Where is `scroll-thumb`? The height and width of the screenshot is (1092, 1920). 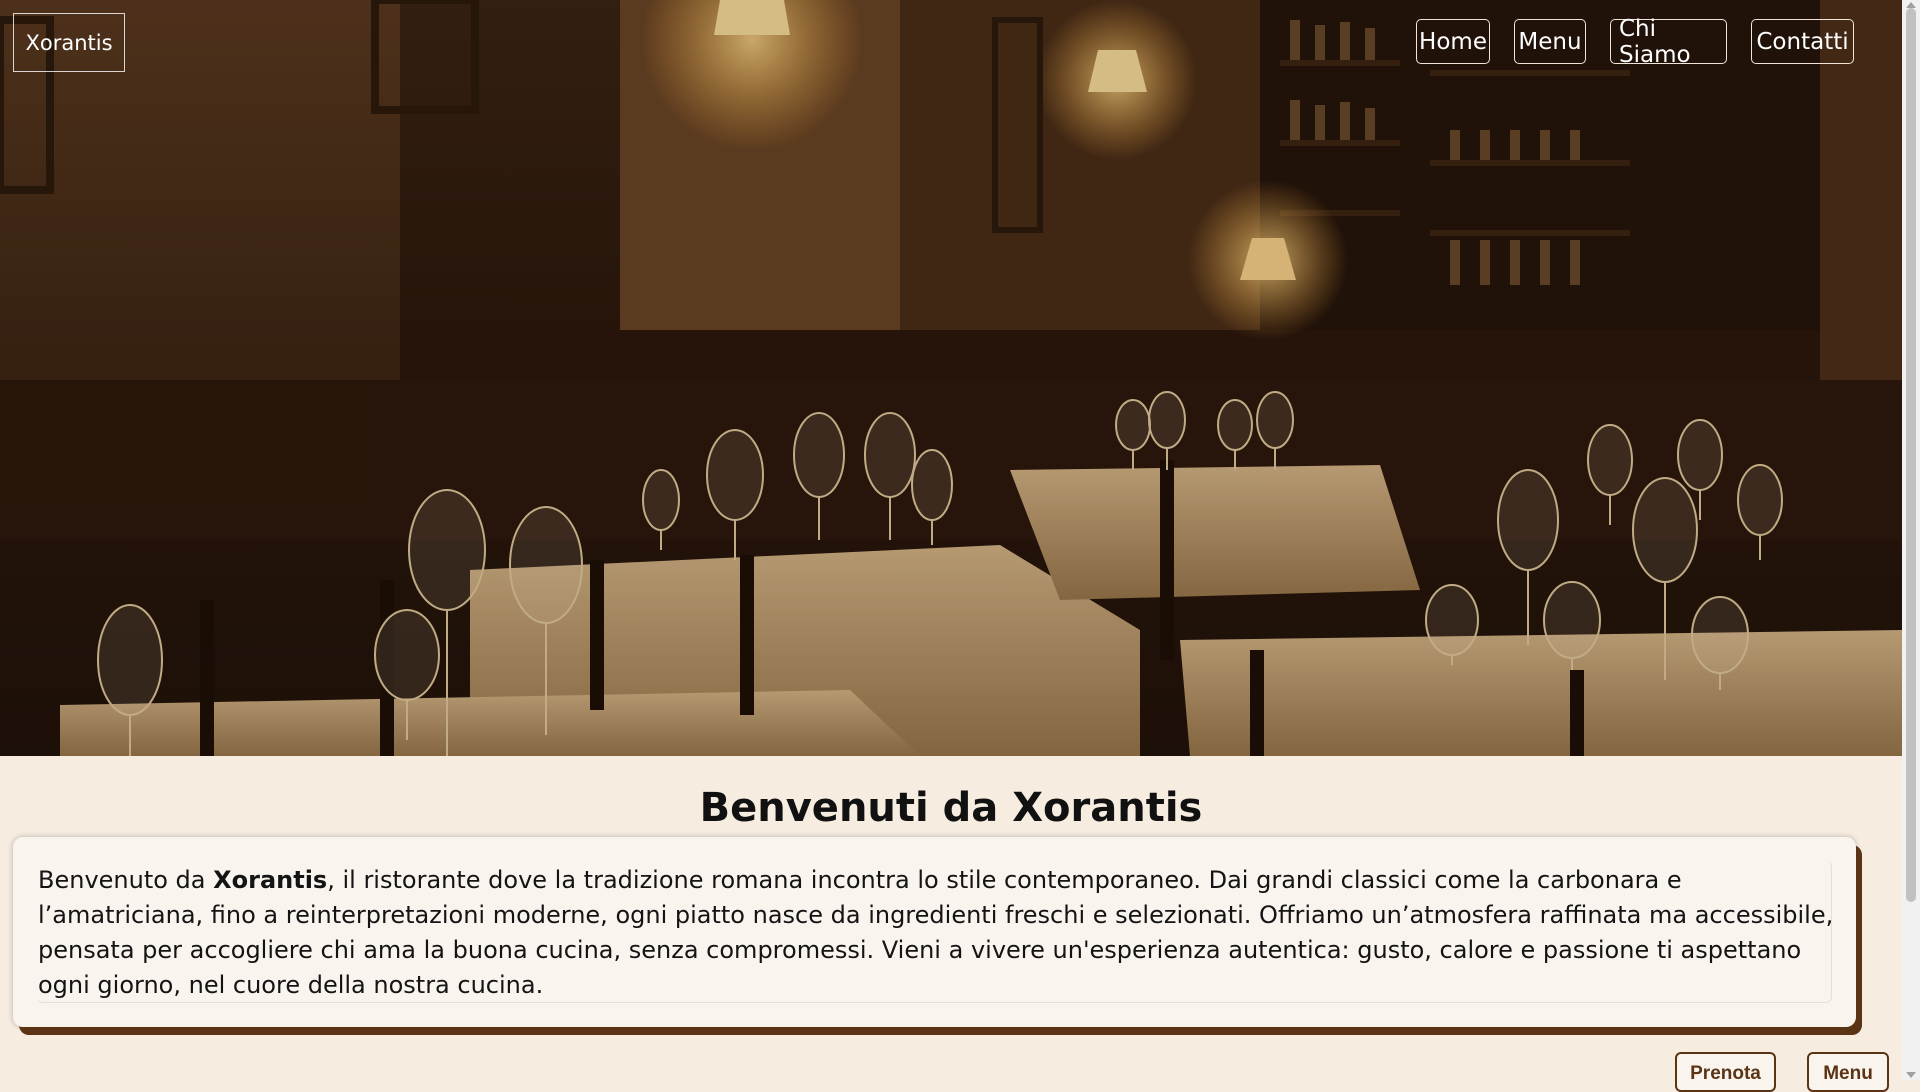
scroll-thumb is located at coordinates (1911, 455).